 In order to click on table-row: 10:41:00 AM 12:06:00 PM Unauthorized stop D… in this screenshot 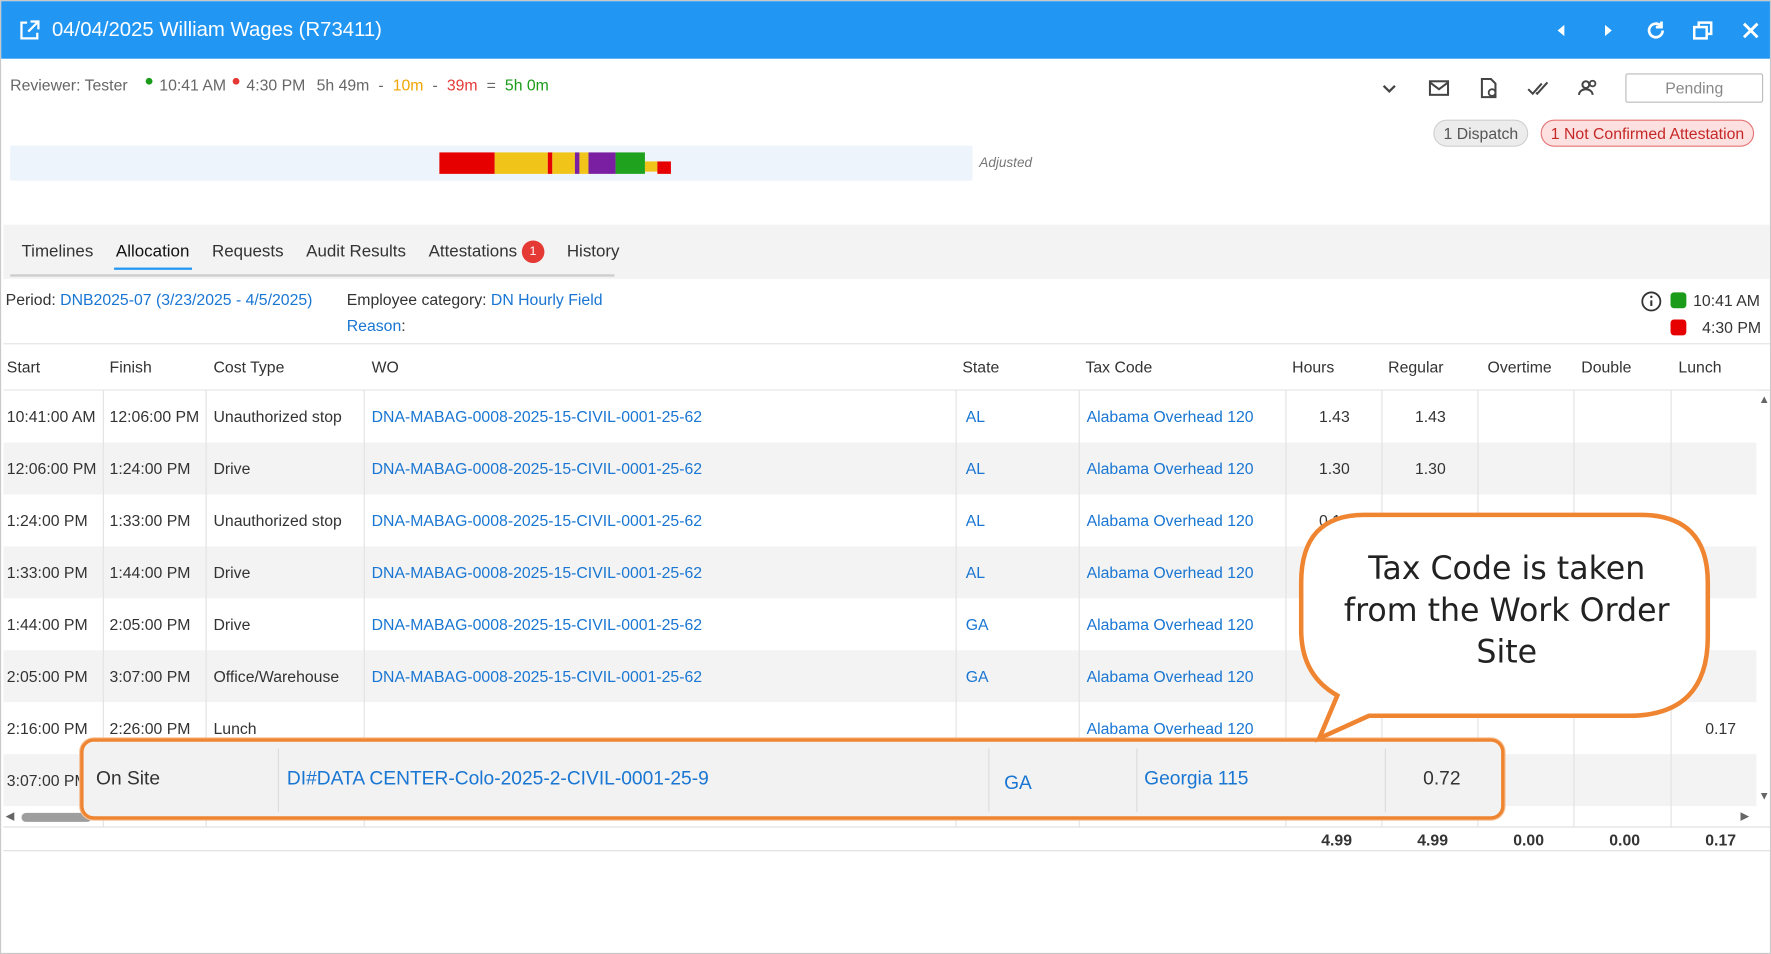, I will do `click(880, 416)`.